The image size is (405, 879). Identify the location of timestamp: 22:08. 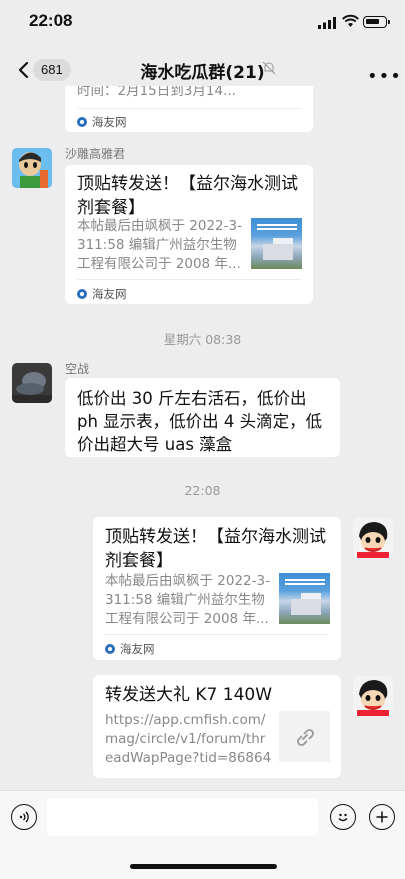
(202, 490).